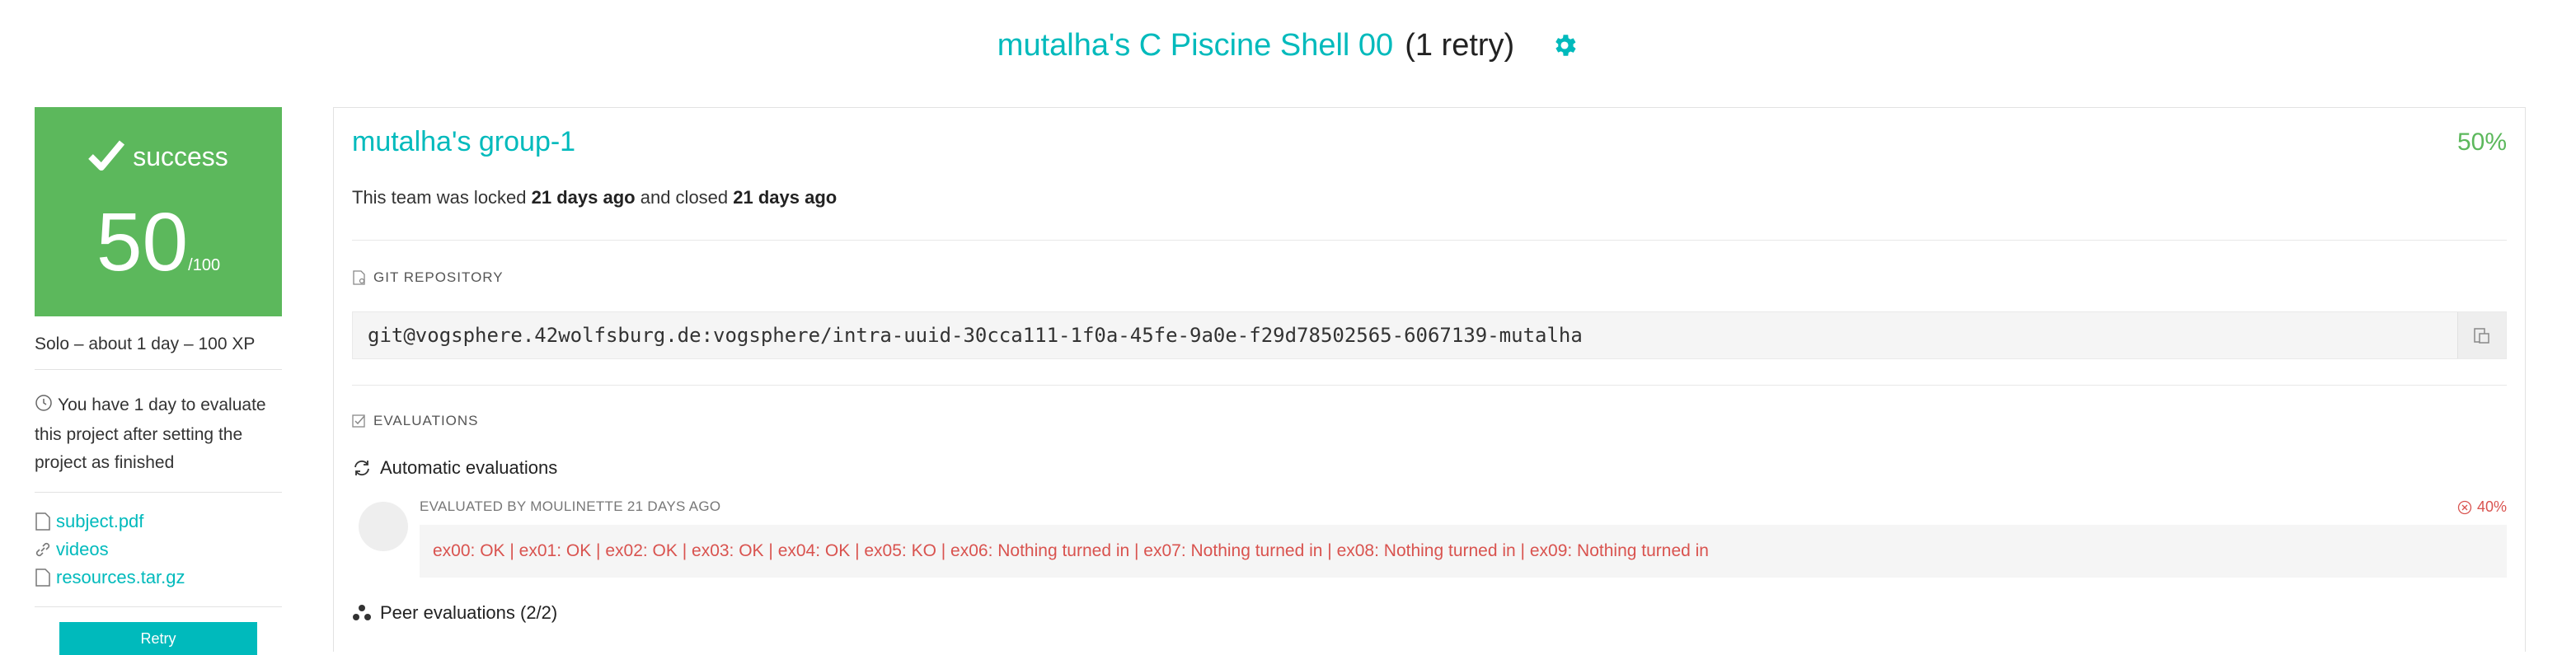 This screenshot has width=2576, height=655. What do you see at coordinates (44, 407) in the screenshot?
I see `clock-icon` at bounding box center [44, 407].